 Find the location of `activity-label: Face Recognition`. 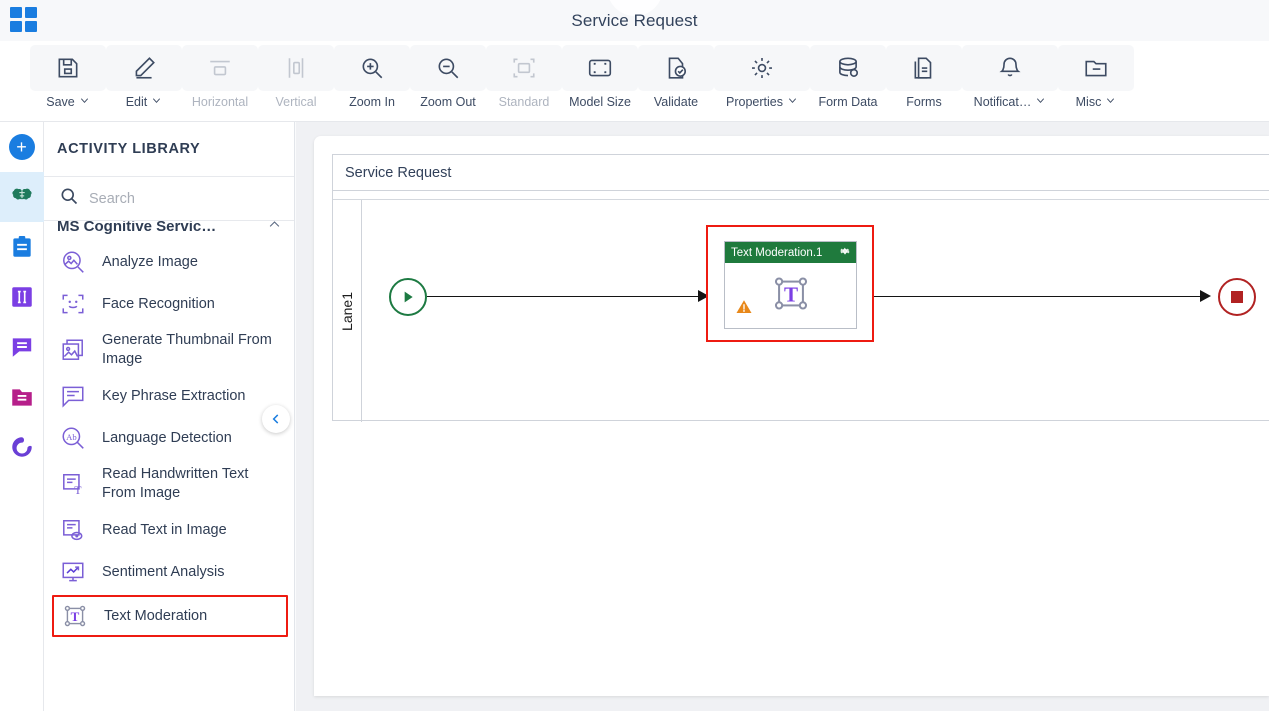

activity-label: Face Recognition is located at coordinates (158, 303).